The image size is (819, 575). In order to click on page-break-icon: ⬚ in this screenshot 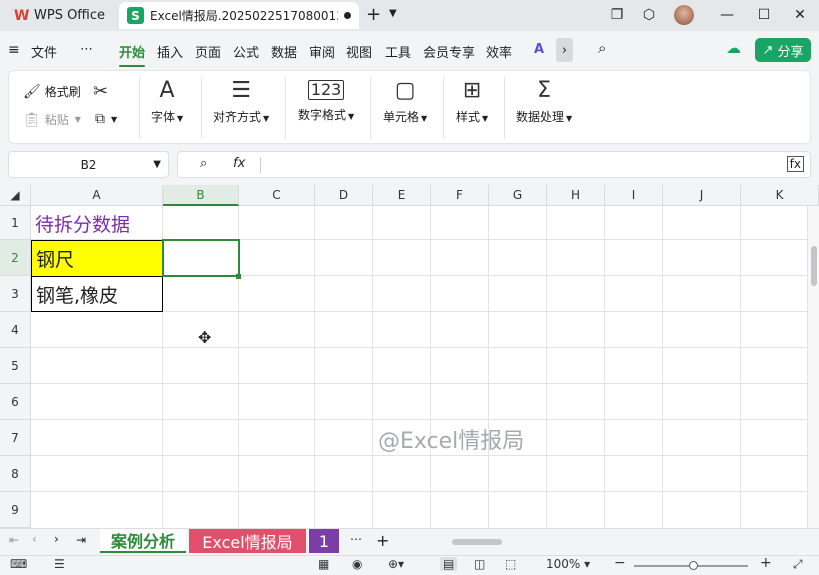, I will do `click(510, 564)`.